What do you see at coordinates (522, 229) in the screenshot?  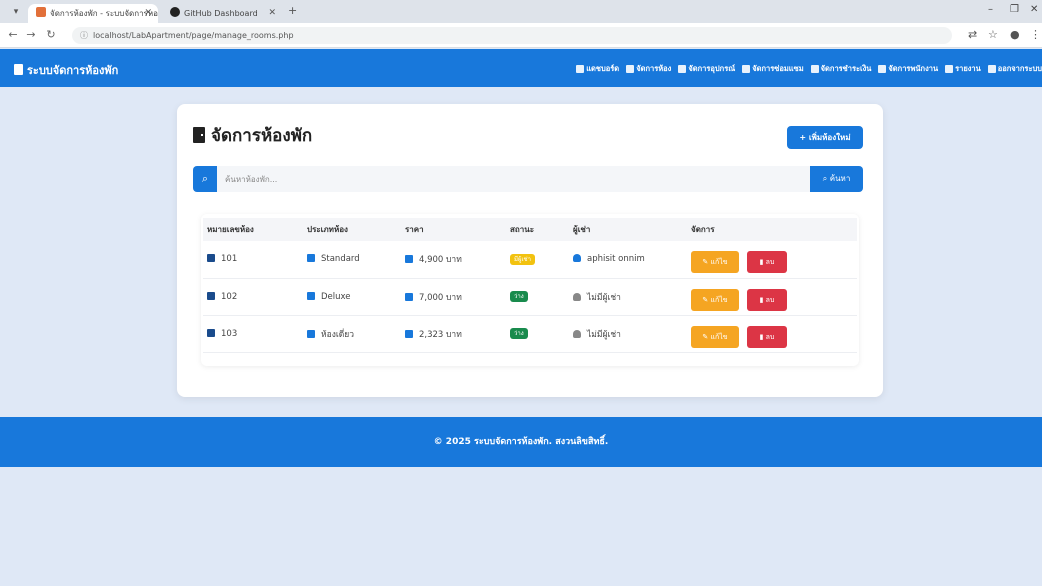 I see `col-status: สถานะ` at bounding box center [522, 229].